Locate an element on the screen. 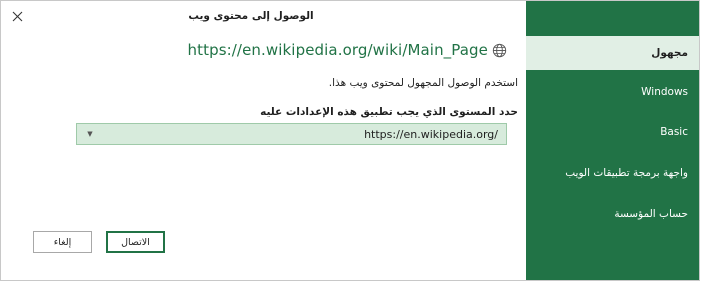  cancel-button: إلغاء is located at coordinates (62, 242).